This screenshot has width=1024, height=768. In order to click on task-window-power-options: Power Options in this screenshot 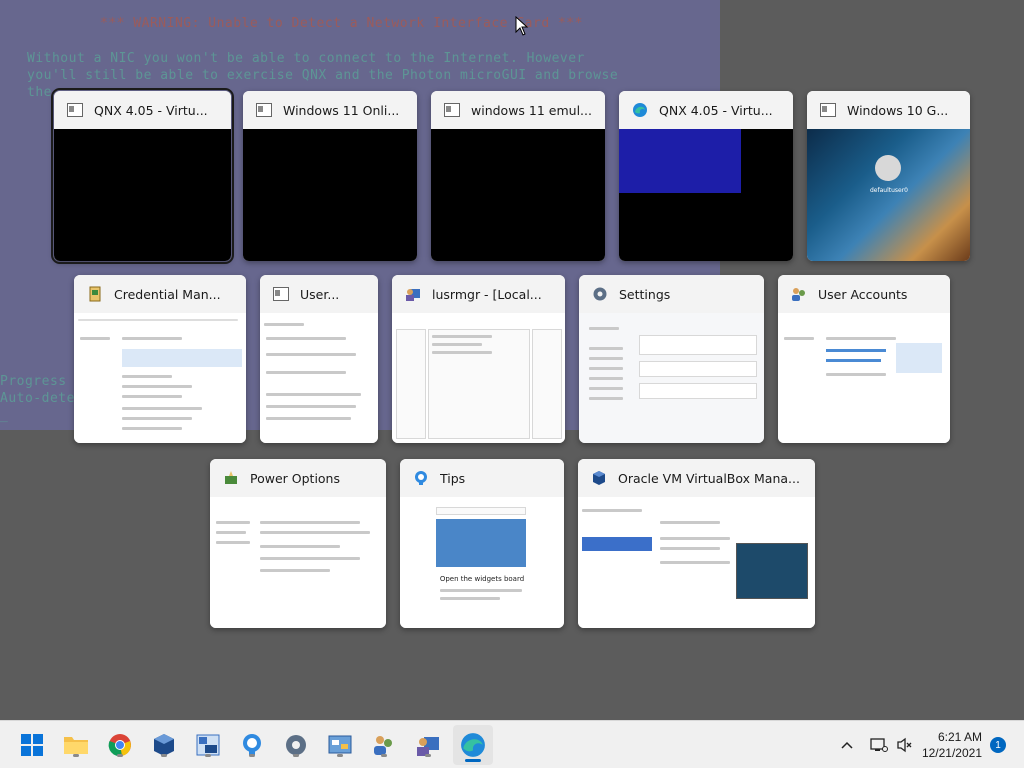, I will do `click(298, 543)`.